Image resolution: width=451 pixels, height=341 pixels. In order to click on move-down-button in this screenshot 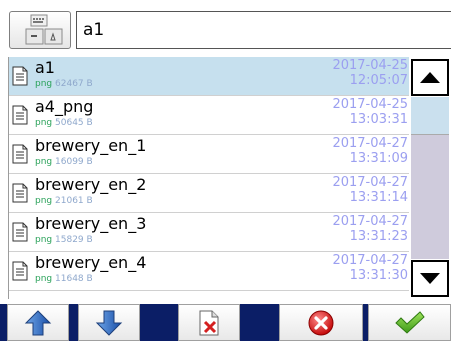, I will do `click(109, 322)`.